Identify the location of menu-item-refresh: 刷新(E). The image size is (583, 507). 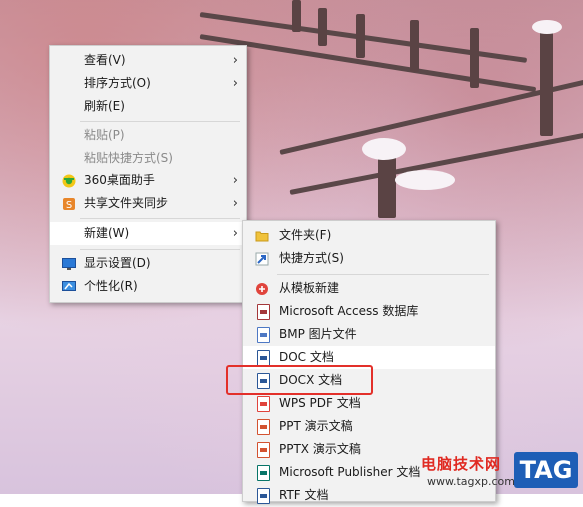
(148, 106).